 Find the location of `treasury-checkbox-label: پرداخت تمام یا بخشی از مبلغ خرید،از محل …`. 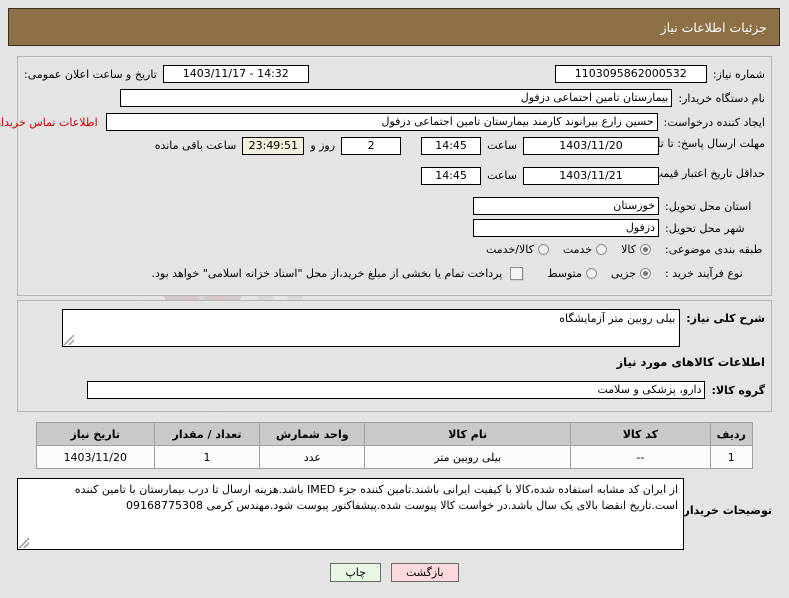

treasury-checkbox-label: پرداخت تمام یا بخشی از مبلغ خرید،از محل … is located at coordinates (327, 273).